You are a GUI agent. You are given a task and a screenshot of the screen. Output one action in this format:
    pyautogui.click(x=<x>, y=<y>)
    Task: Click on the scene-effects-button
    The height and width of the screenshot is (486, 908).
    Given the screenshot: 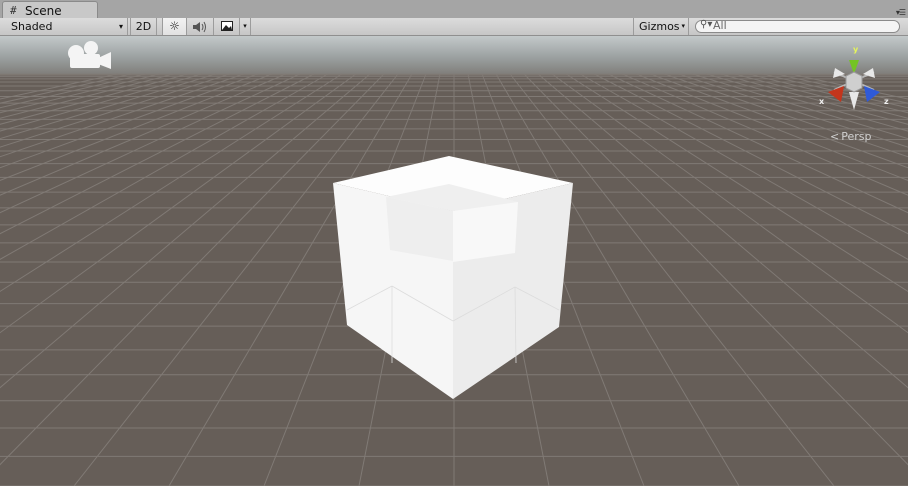 What is the action you would take?
    pyautogui.click(x=227, y=26)
    